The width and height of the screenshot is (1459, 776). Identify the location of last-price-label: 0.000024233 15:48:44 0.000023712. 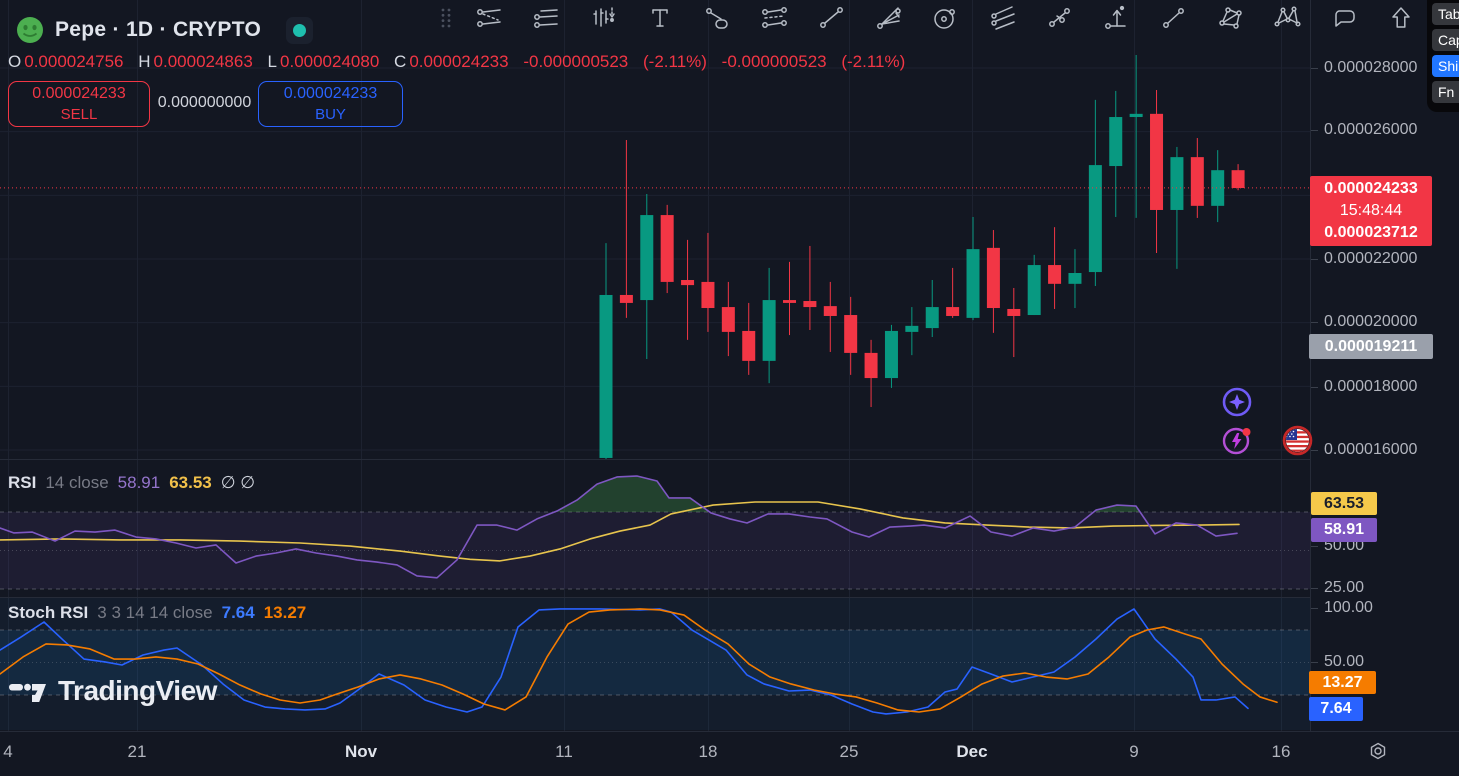
(1371, 211).